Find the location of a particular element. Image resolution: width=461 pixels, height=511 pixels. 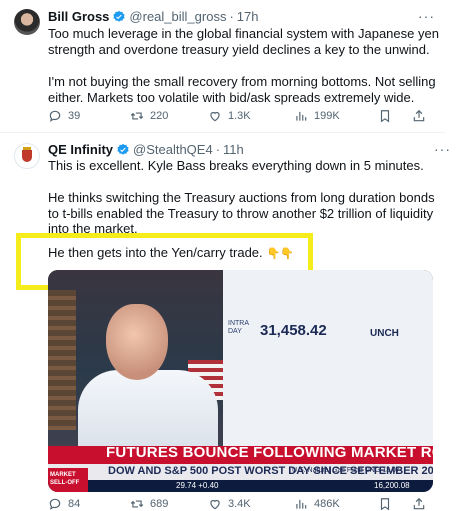

index-price: 31,458.42 is located at coordinates (293, 330).